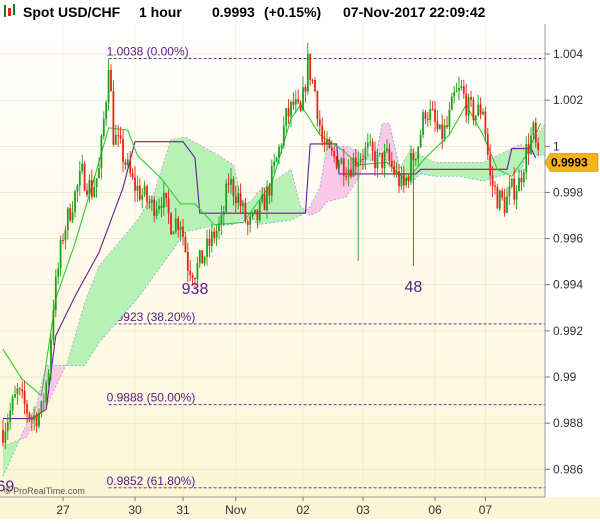  Describe the element at coordinates (135, 510) in the screenshot. I see `x-tick-label: 30` at that location.